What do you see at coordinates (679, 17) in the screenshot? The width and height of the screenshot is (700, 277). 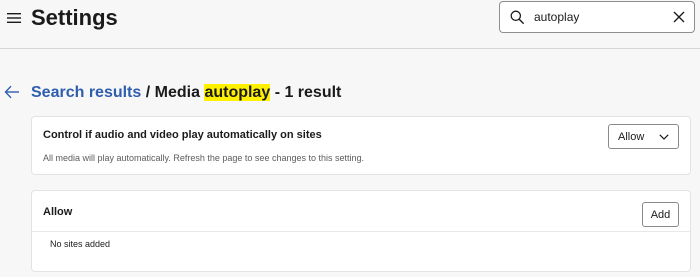 I see `close-icon` at bounding box center [679, 17].